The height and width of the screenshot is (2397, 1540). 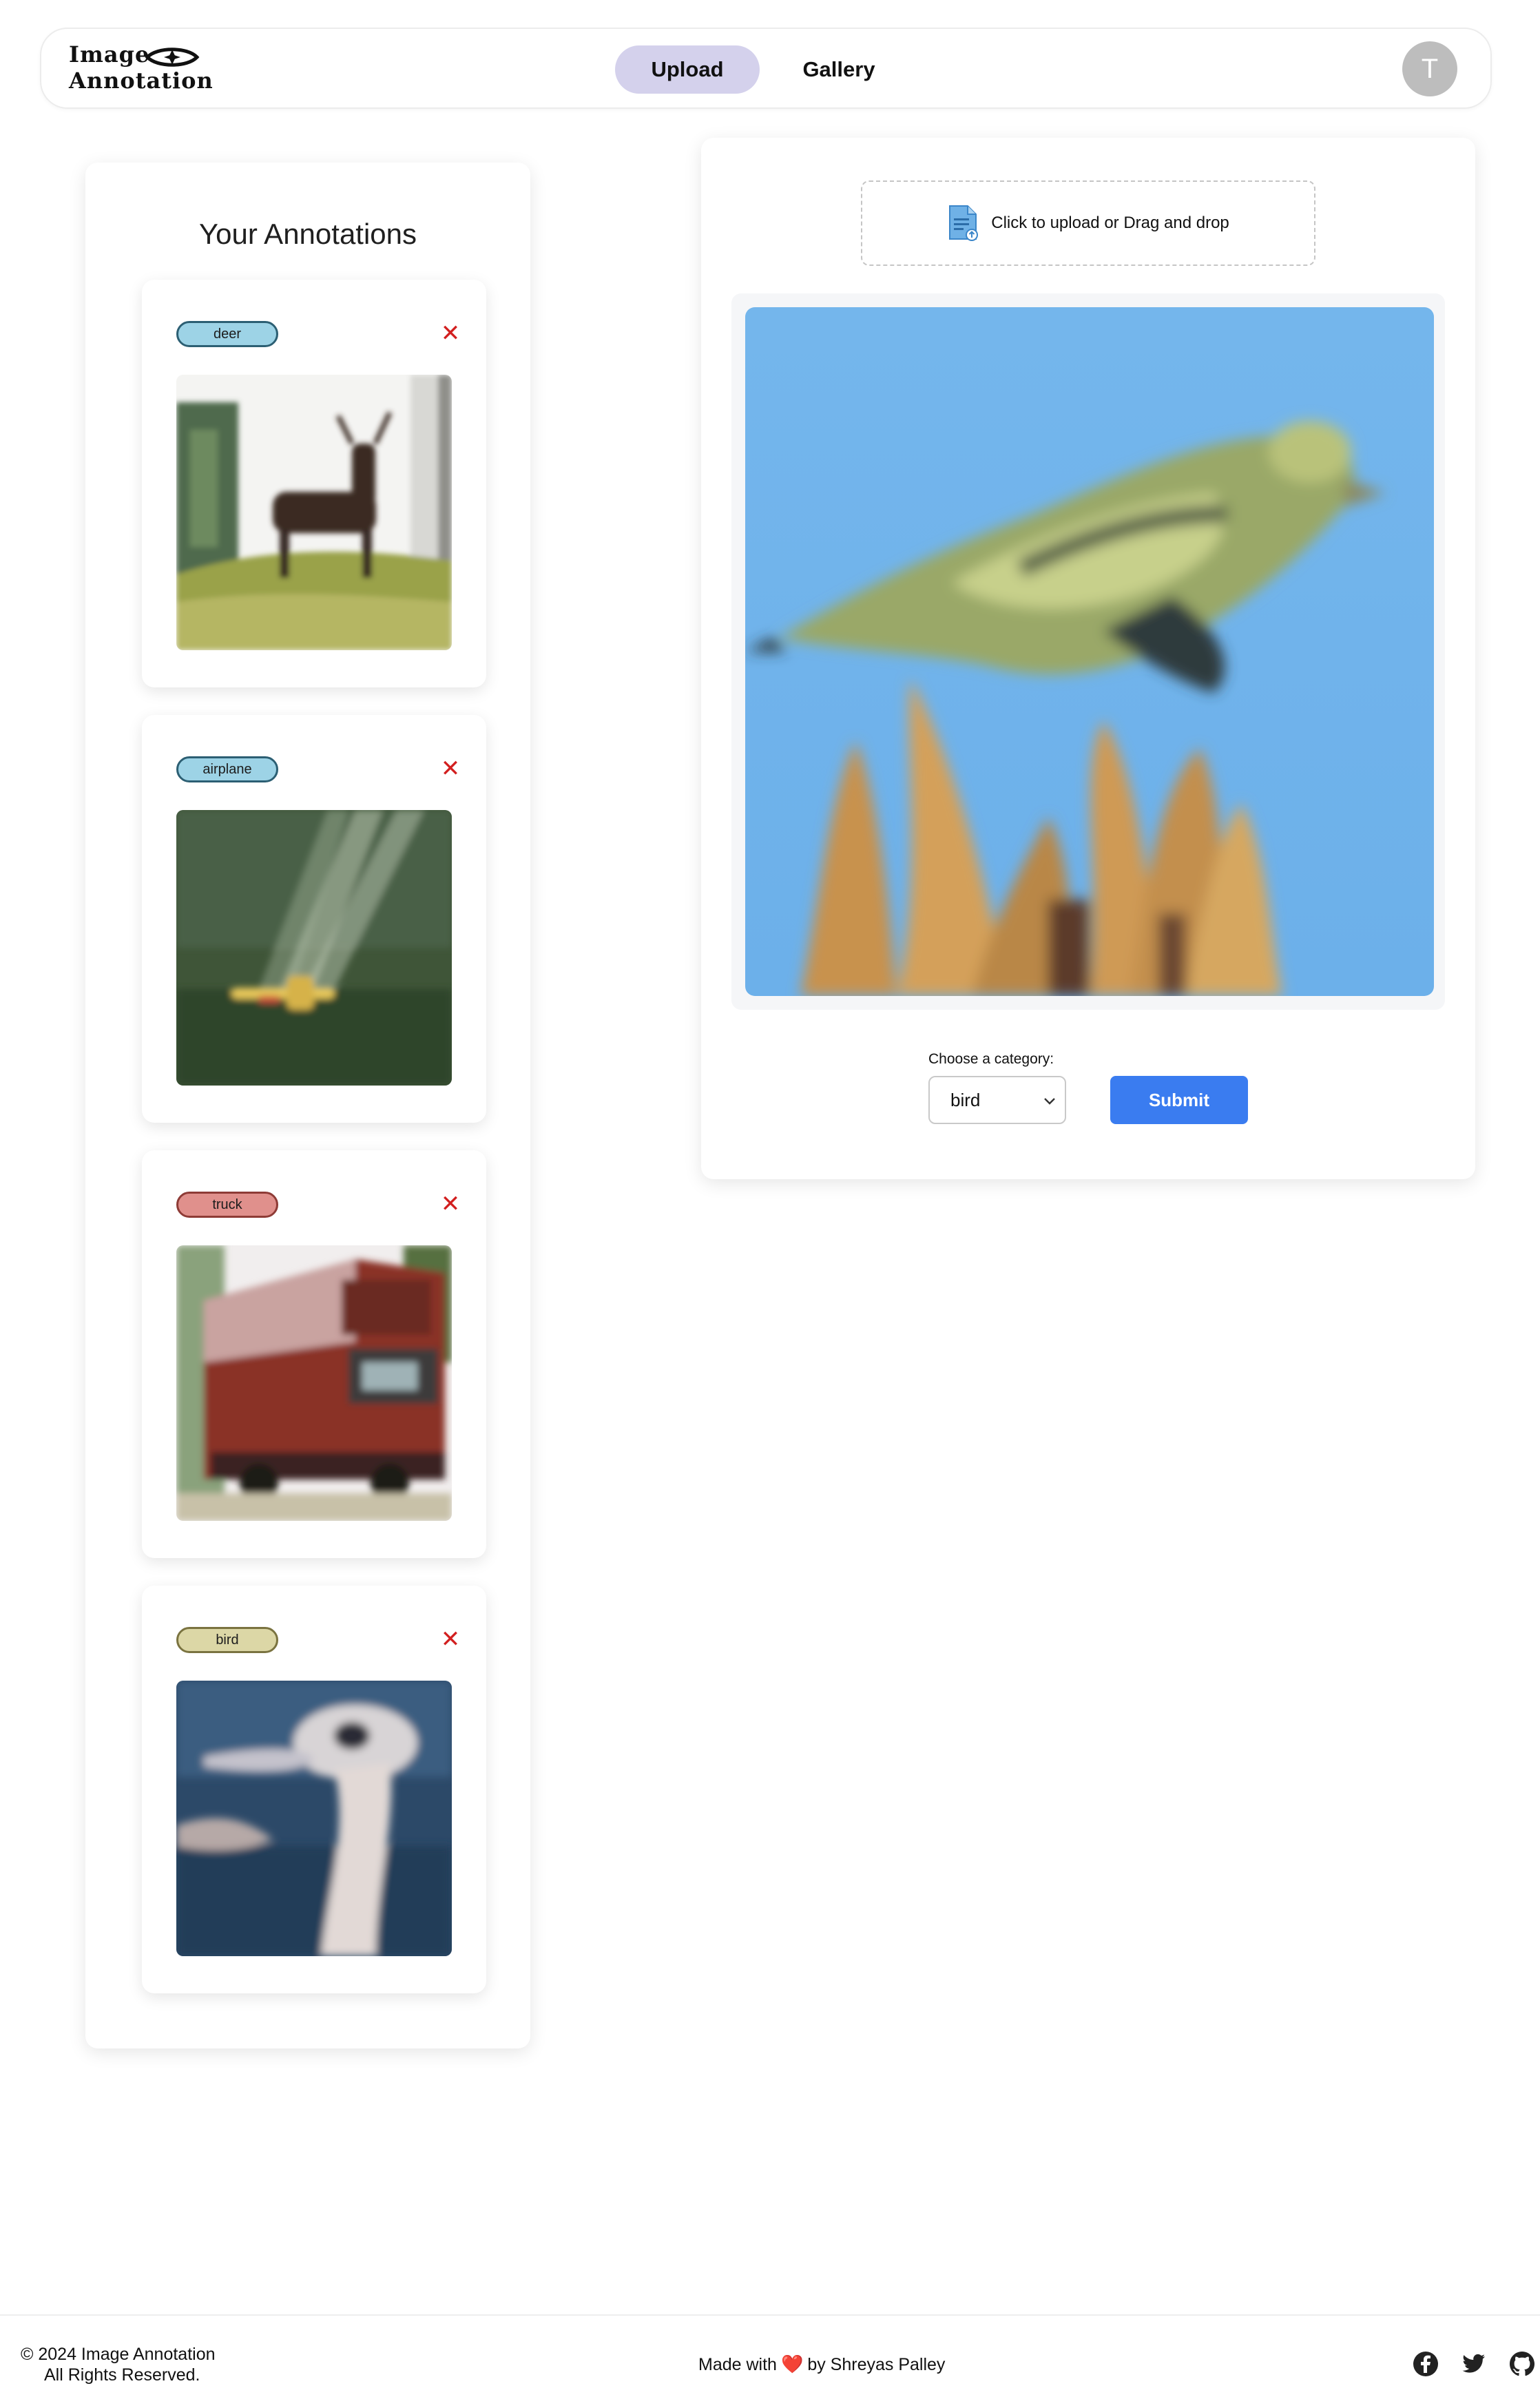 What do you see at coordinates (307, 234) in the screenshot?
I see `annotations-title: Your Annotations` at bounding box center [307, 234].